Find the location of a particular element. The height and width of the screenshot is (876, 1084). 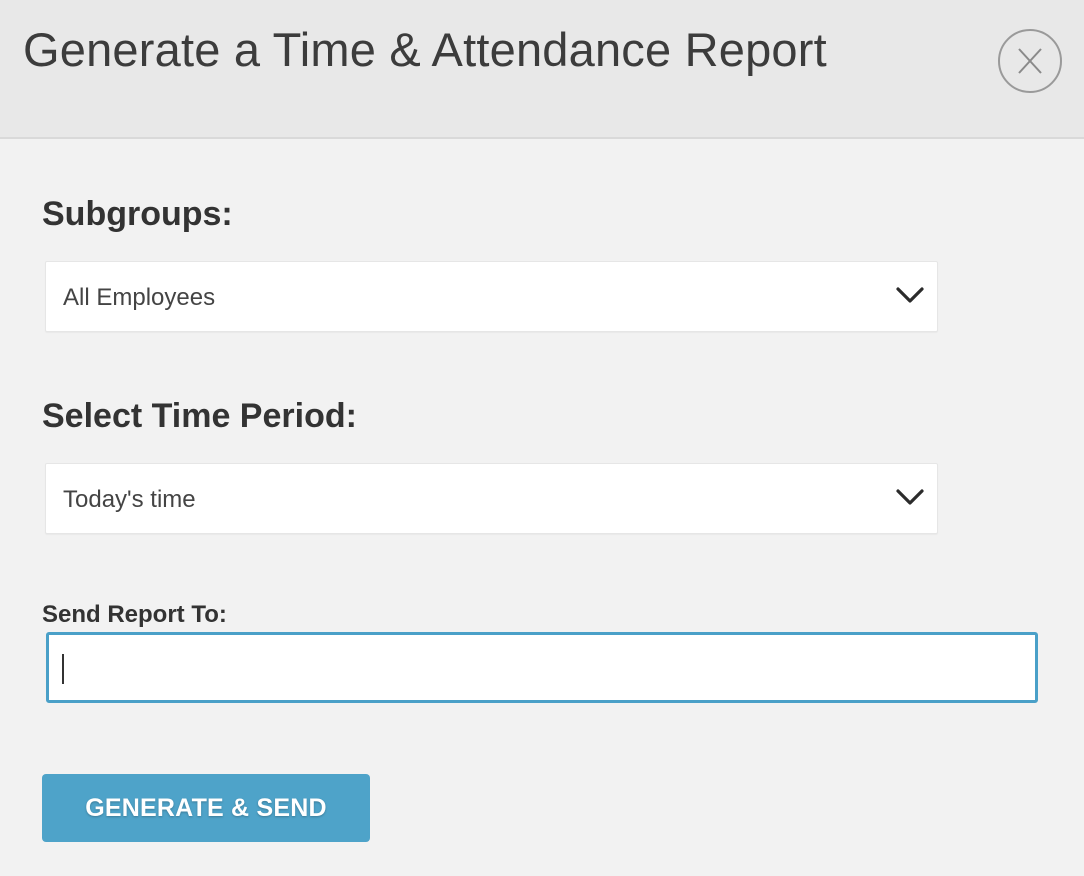

close-button is located at coordinates (1030, 61).